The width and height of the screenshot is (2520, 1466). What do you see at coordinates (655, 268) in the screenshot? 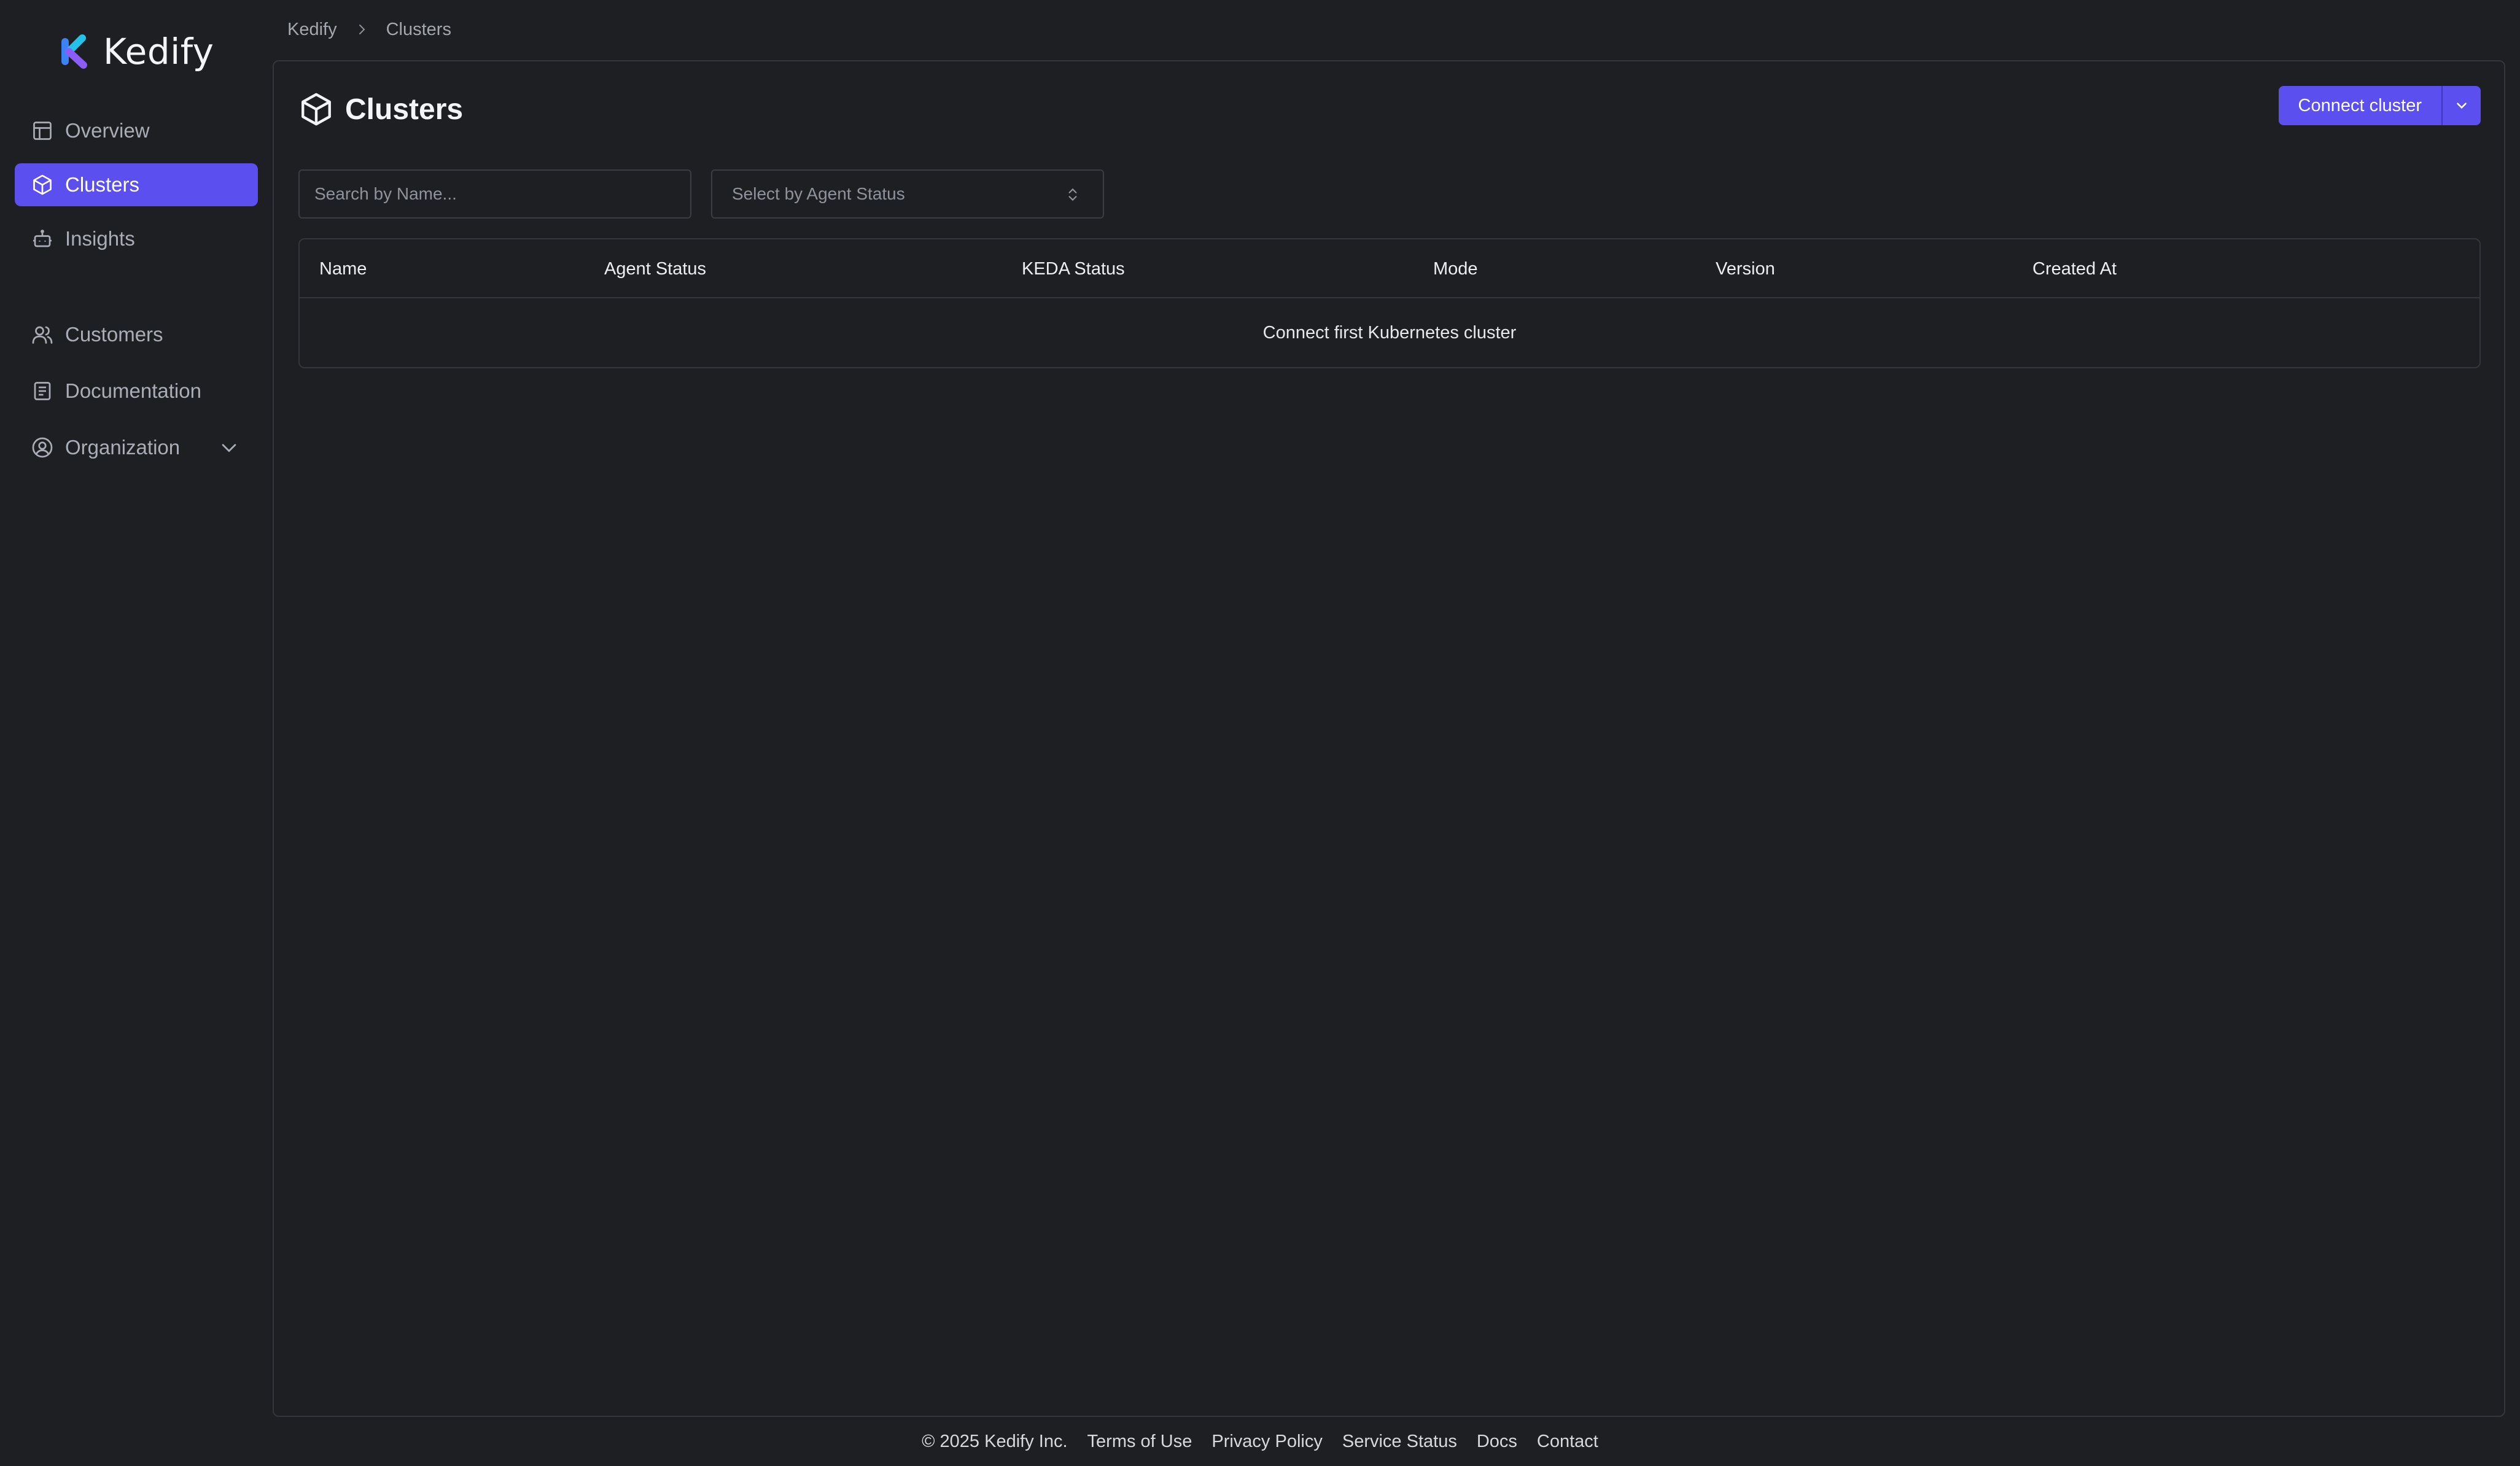
I see `column-header-agent-status: Agent Status` at bounding box center [655, 268].